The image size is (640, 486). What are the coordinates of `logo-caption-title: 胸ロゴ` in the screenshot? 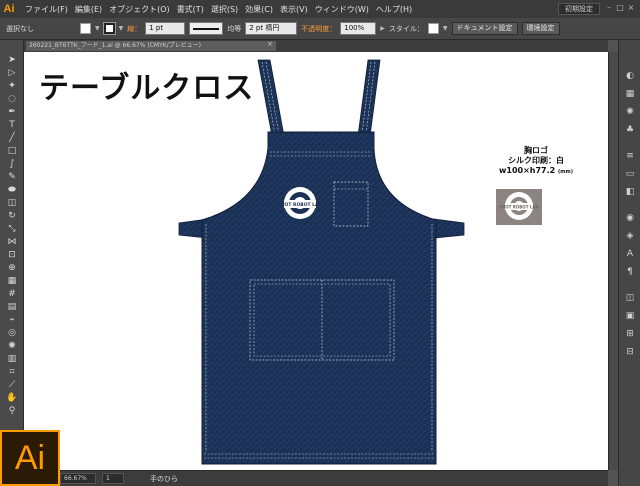 It's located at (536, 150).